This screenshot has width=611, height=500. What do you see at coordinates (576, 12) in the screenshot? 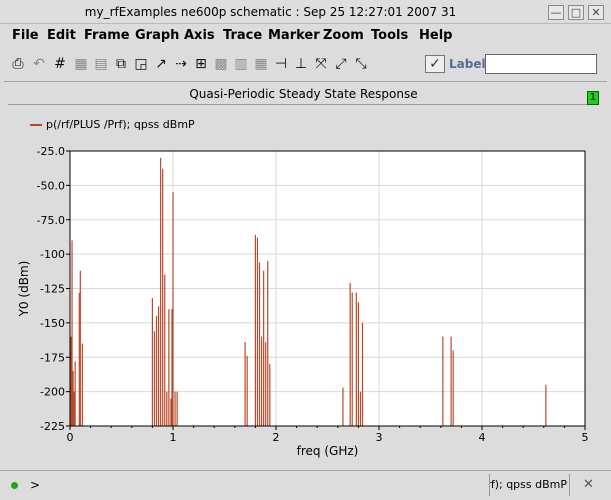
I see `maximize-icon: □` at bounding box center [576, 12].